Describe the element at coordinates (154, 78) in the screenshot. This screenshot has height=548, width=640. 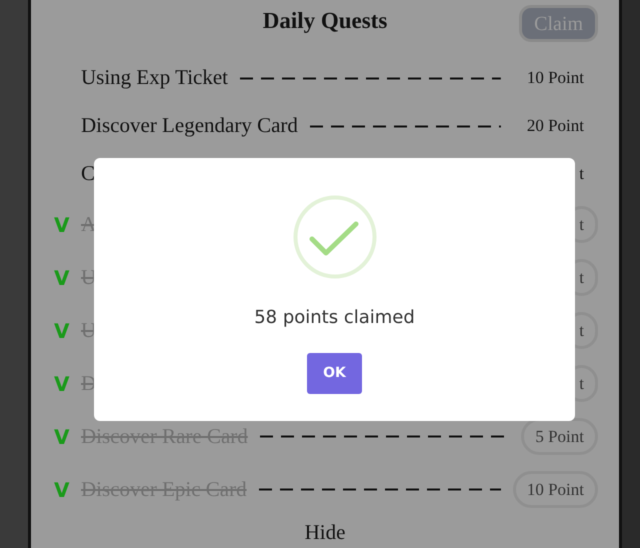
I see `quest-label: Using Exp Ticket` at that location.